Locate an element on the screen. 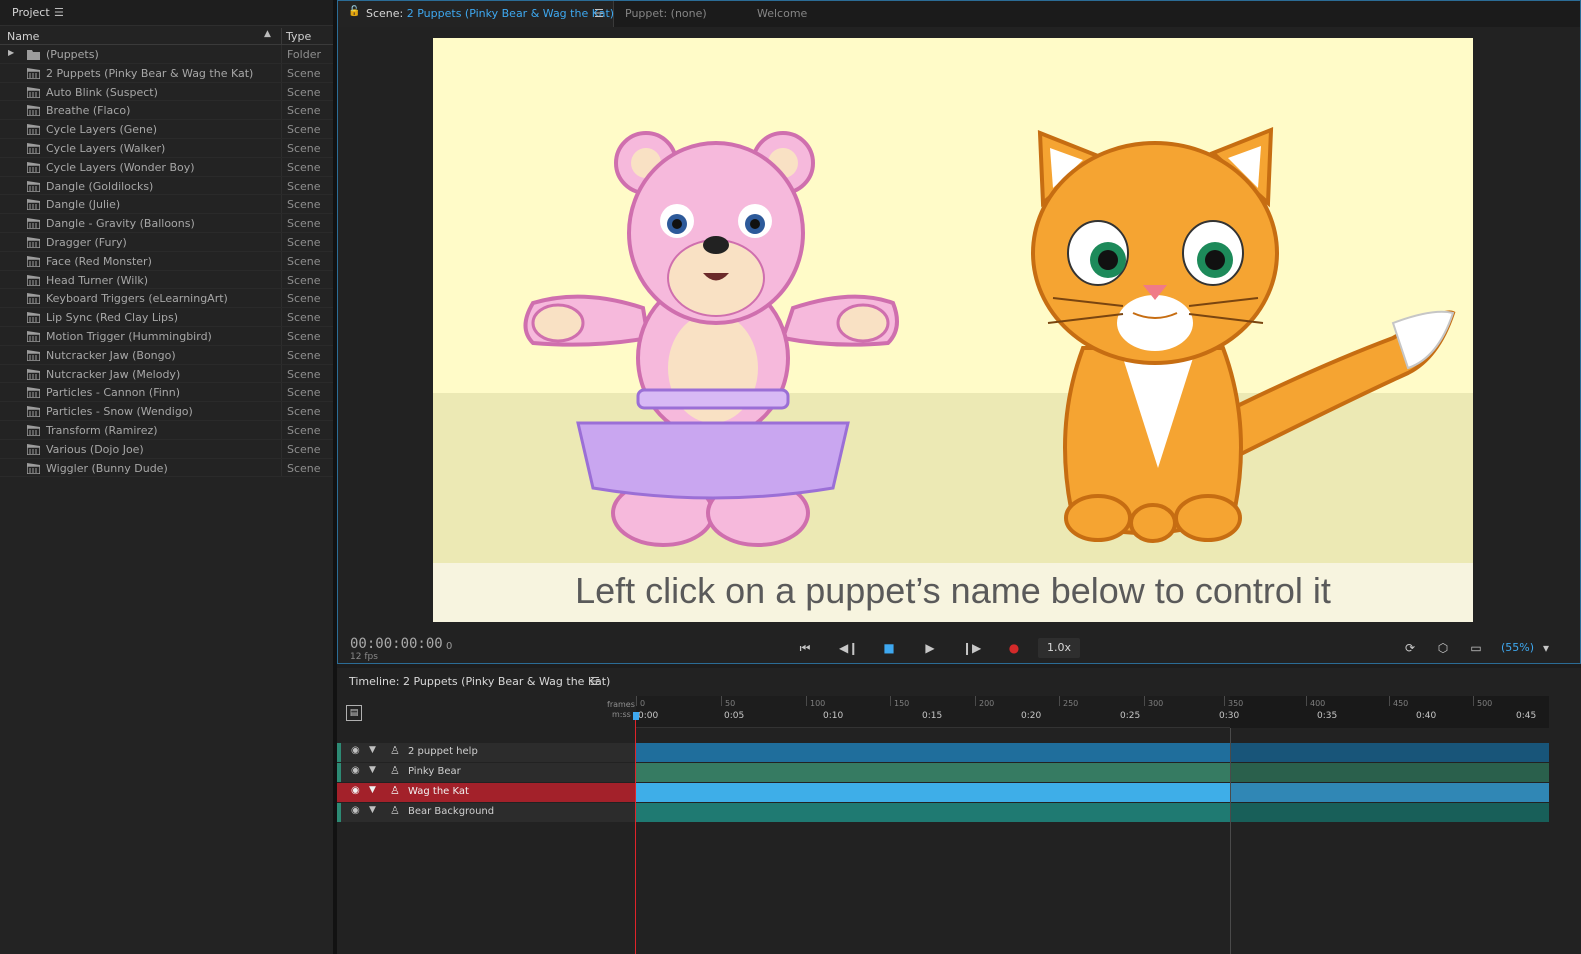  scene-end-line is located at coordinates (1230, 841).